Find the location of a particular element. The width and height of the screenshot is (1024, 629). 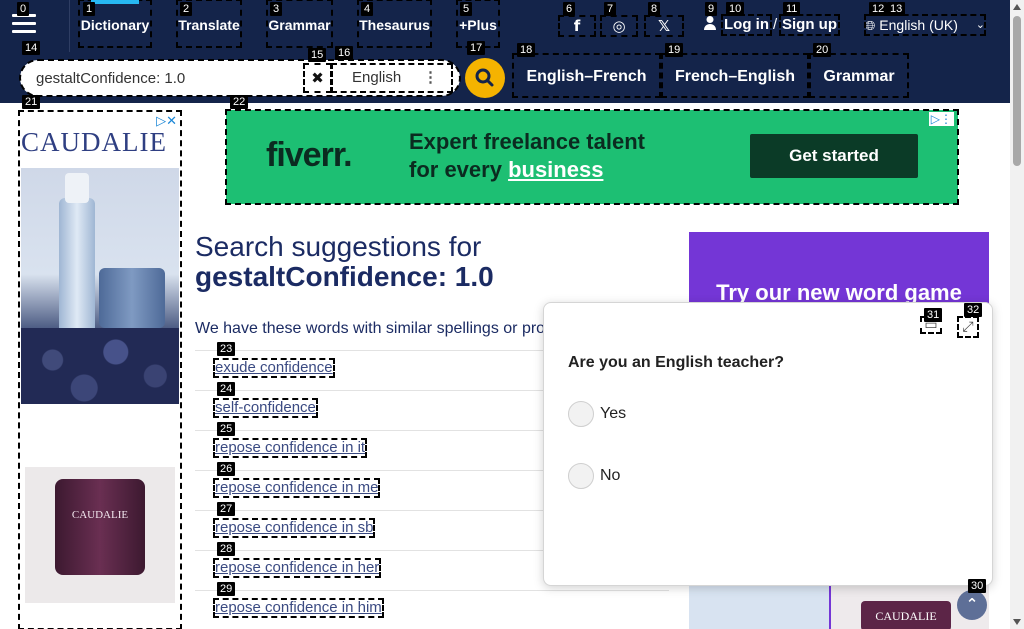

element-index-badge: 17 is located at coordinates (476, 48).